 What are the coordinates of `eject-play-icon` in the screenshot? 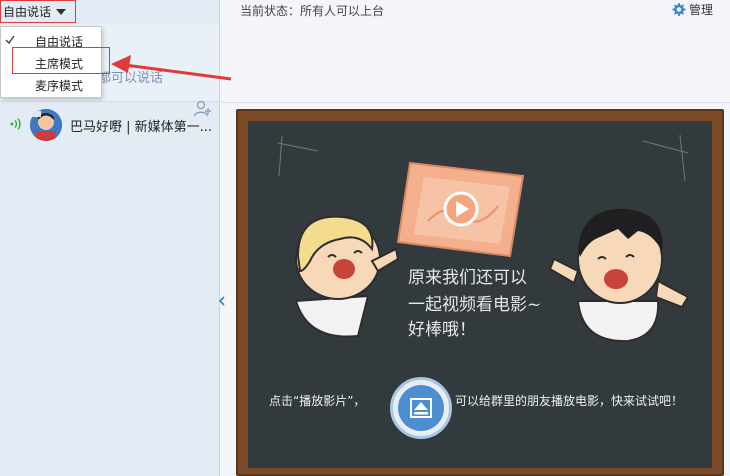 It's located at (421, 408).